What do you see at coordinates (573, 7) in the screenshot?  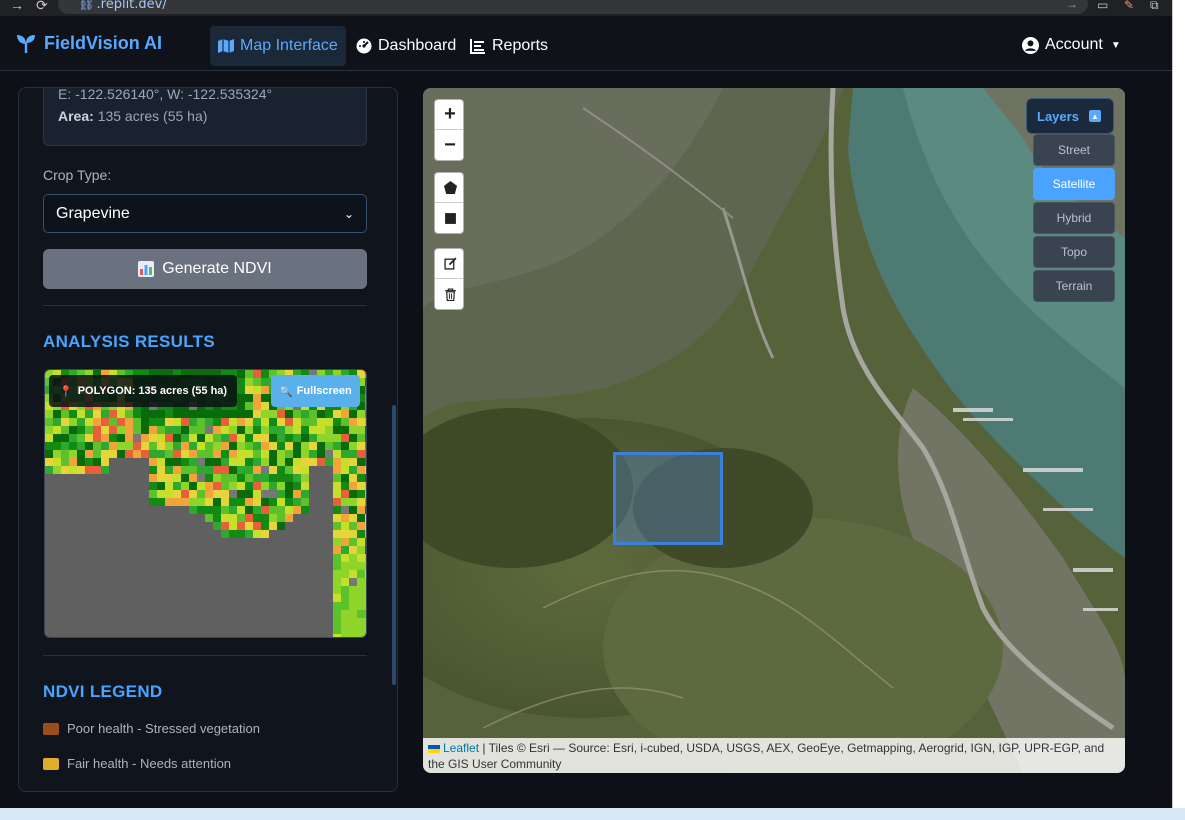 I see `address-bar: ⛓ .replit.dev/ →` at bounding box center [573, 7].